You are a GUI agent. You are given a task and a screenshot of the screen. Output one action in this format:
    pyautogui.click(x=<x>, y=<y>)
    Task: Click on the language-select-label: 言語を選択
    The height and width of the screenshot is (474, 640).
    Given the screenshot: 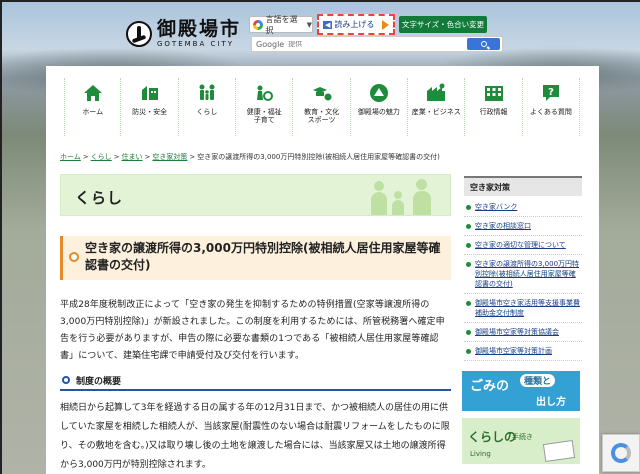 What is the action you would take?
    pyautogui.click(x=281, y=24)
    